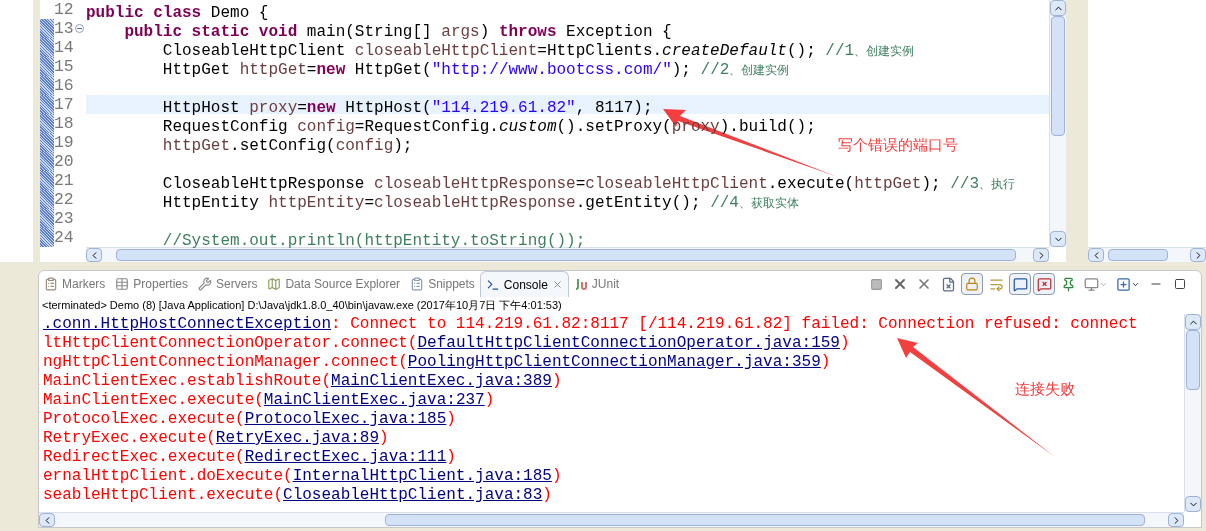 Image resolution: width=1206 pixels, height=531 pixels. Describe the element at coordinates (588, 184) in the screenshot. I see `code-line: CloseableHttpResponse closeableHttpResponse=closeableHttpClient.execute(httpGet); //3、执行` at that location.